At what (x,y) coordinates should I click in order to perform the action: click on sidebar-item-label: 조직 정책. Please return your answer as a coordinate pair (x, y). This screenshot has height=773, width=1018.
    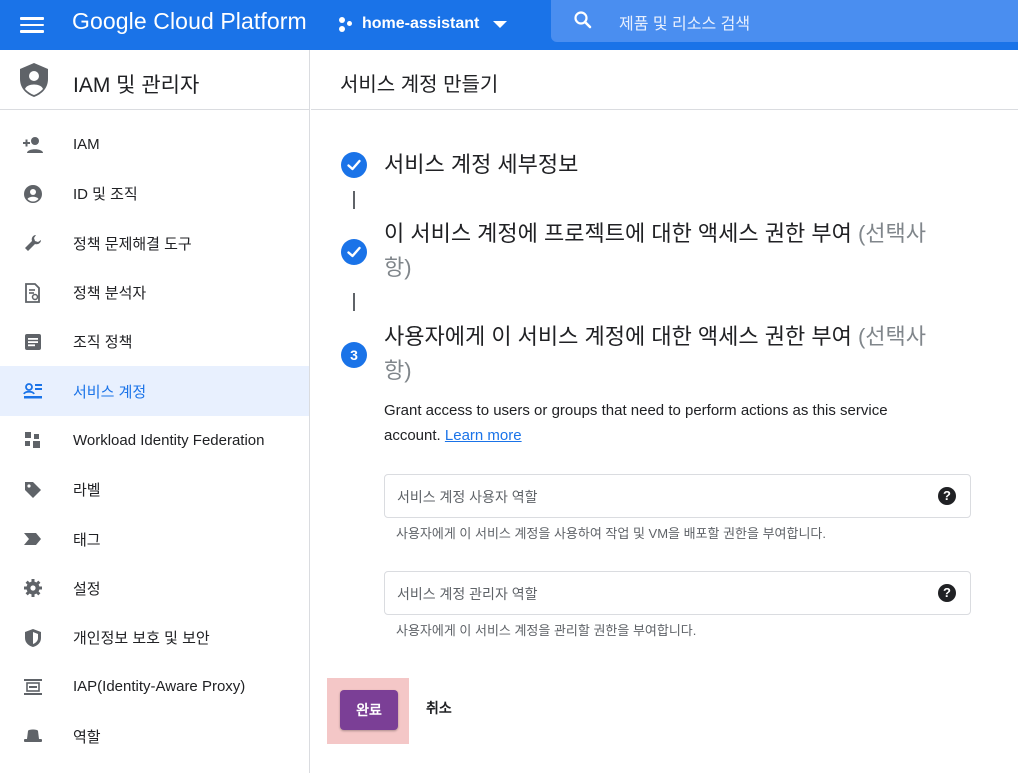
    Looking at the image, I should click on (103, 343).